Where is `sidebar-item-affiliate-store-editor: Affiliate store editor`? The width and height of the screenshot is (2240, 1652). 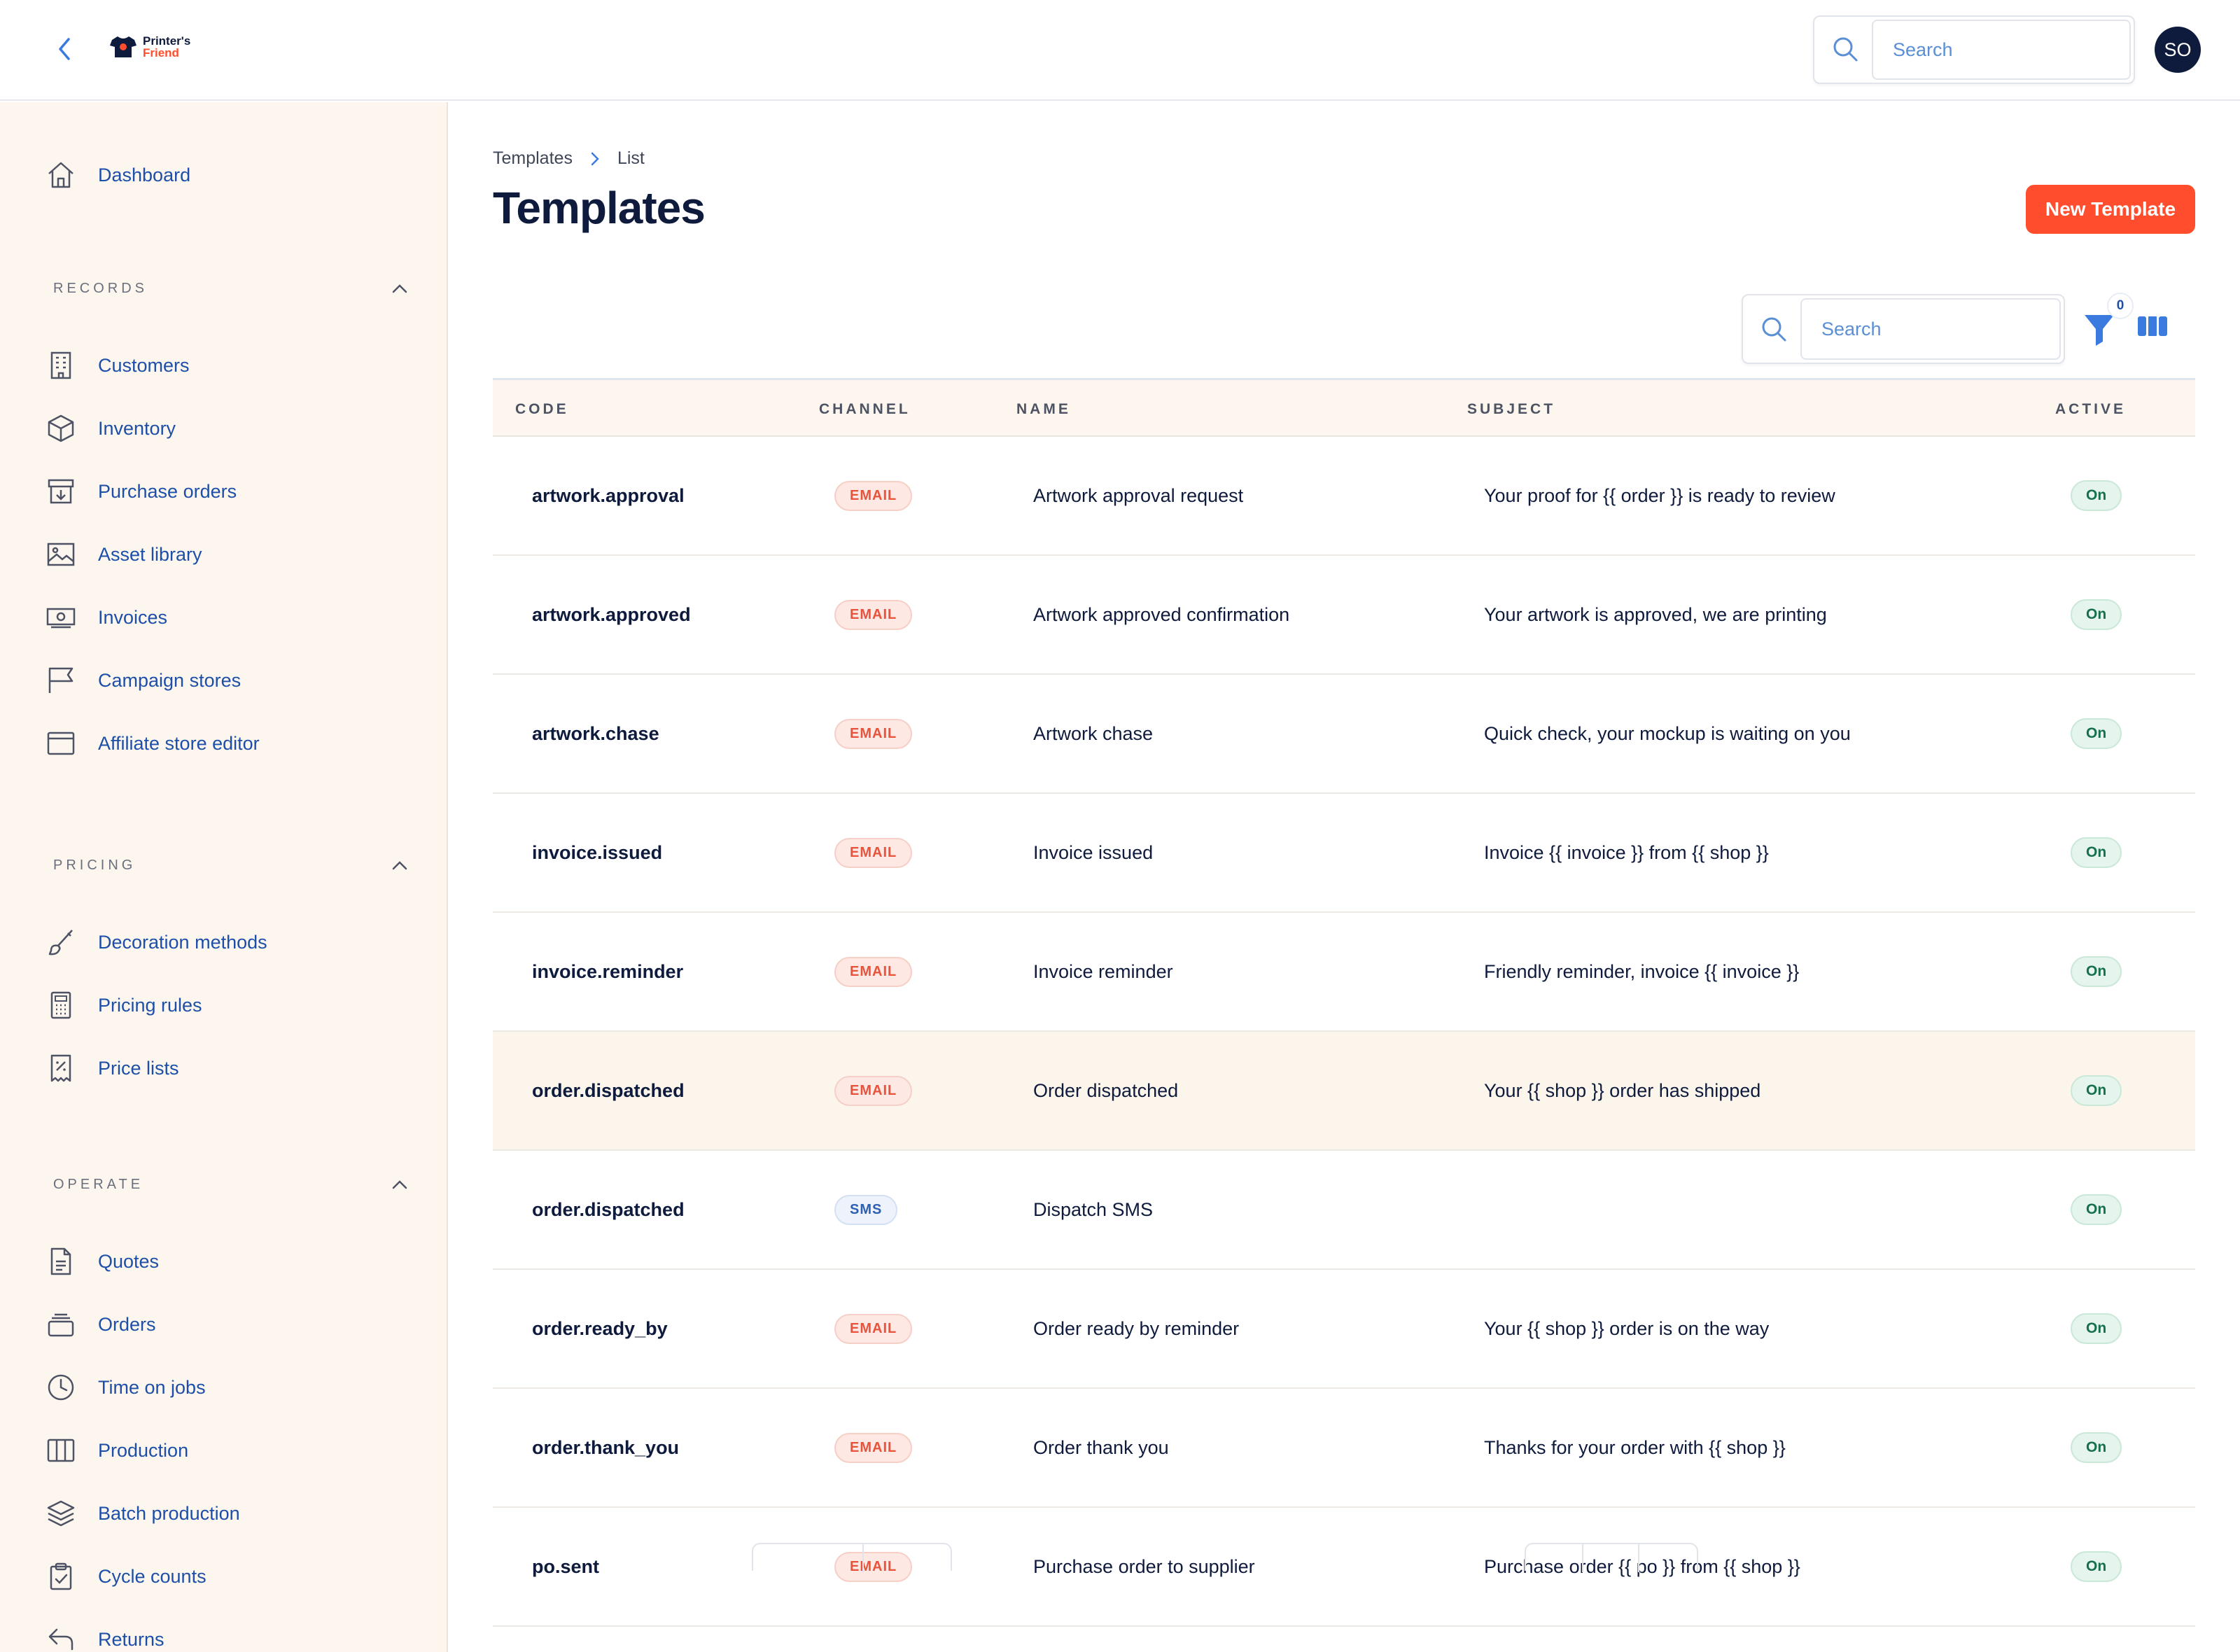
sidebar-item-affiliate-store-editor: Affiliate store editor is located at coordinates (152, 743).